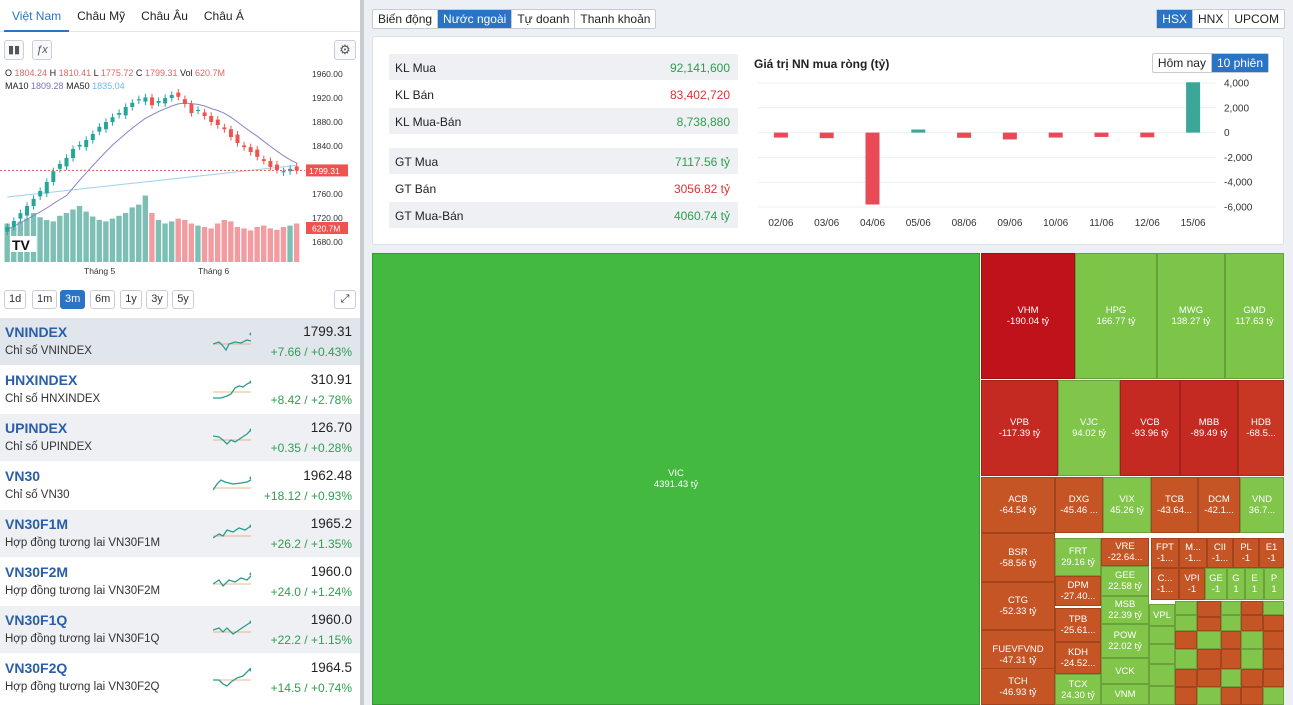  I want to click on treemap-tile: VPI -1, so click(1192, 584).